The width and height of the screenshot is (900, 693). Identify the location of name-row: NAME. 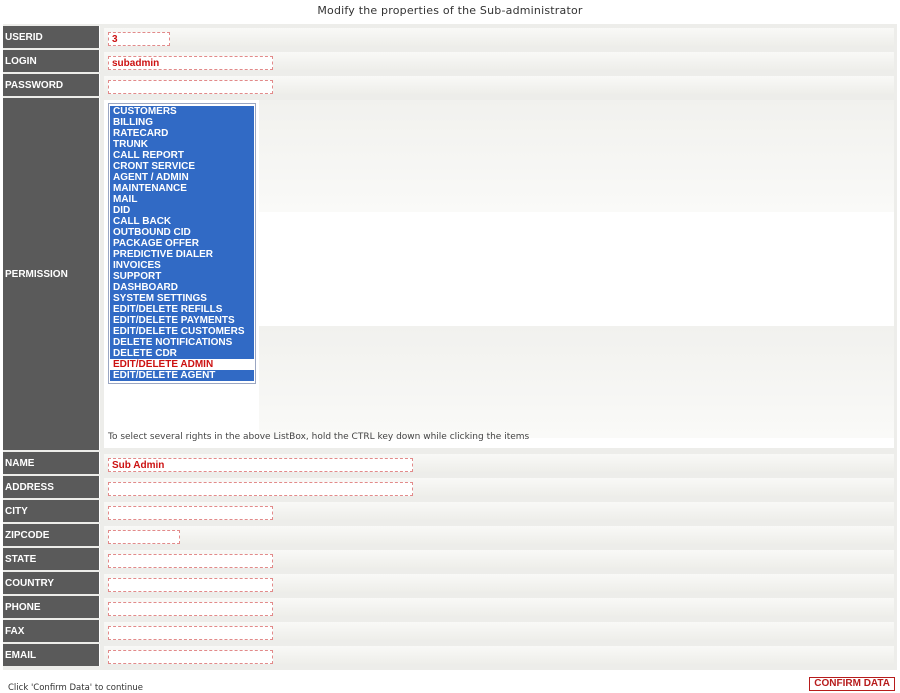
(450, 463).